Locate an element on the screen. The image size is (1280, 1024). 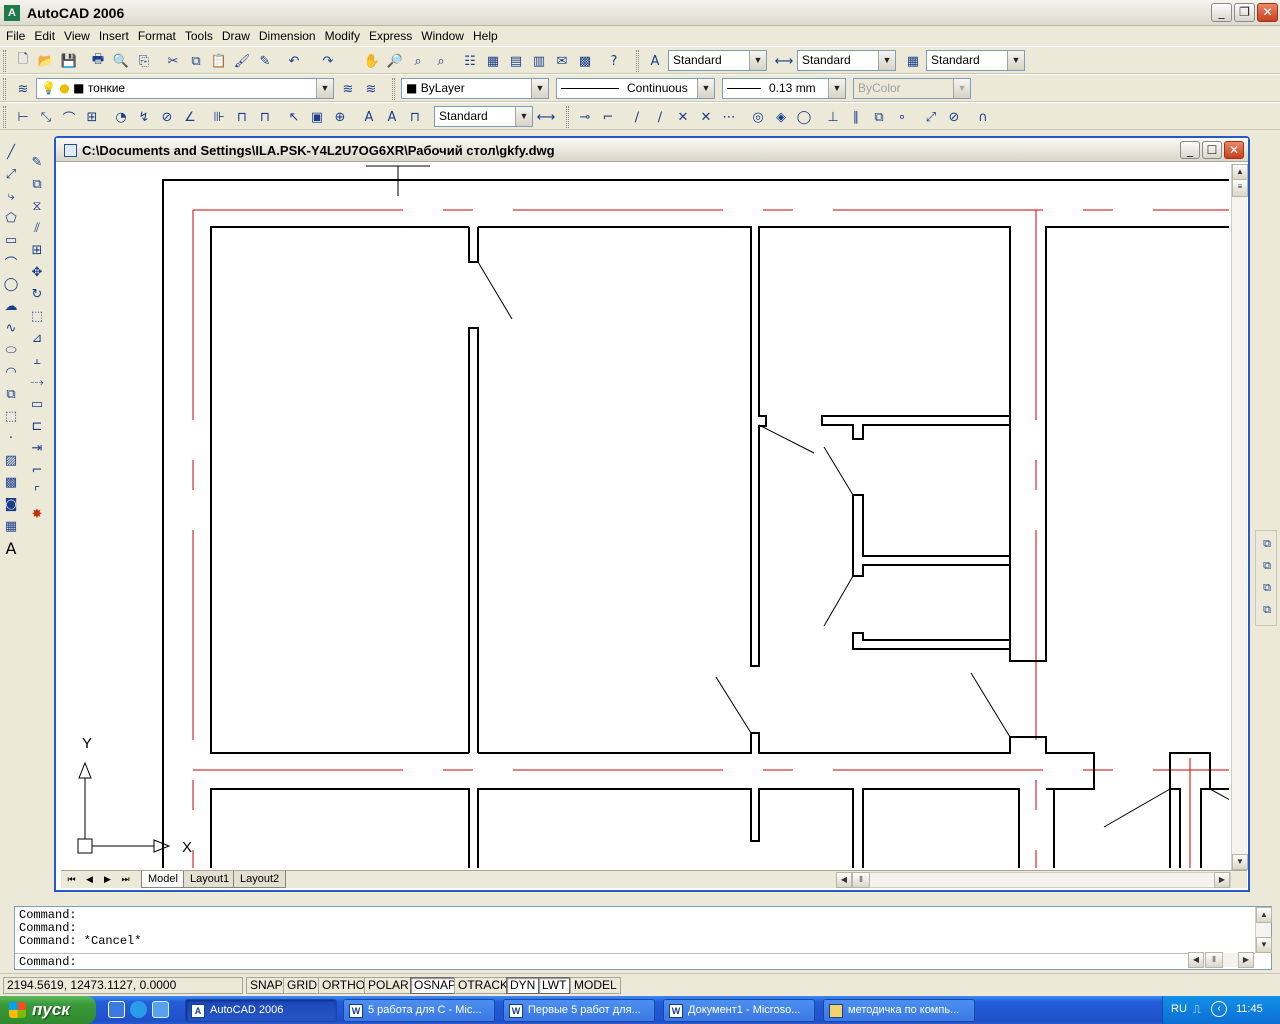
menu-tools: Tools is located at coordinates (199, 36).